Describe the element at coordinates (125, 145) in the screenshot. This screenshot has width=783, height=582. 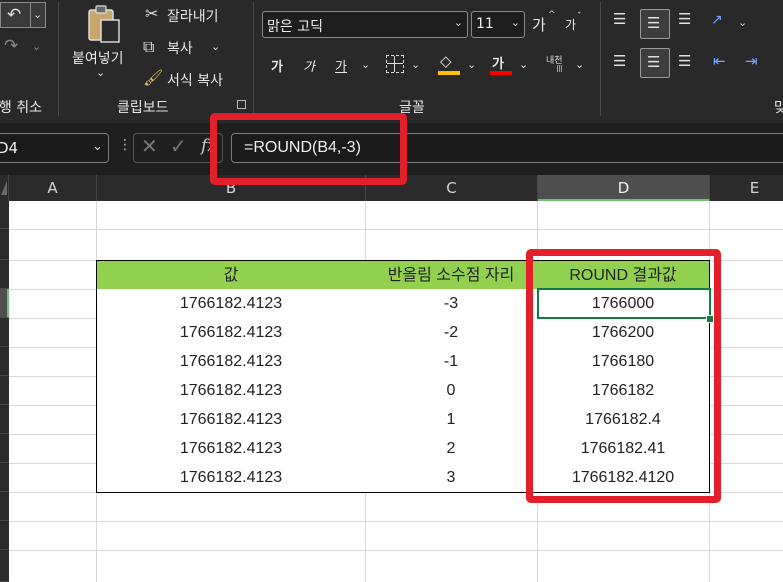
I see `more-options-icon: ⋮` at that location.